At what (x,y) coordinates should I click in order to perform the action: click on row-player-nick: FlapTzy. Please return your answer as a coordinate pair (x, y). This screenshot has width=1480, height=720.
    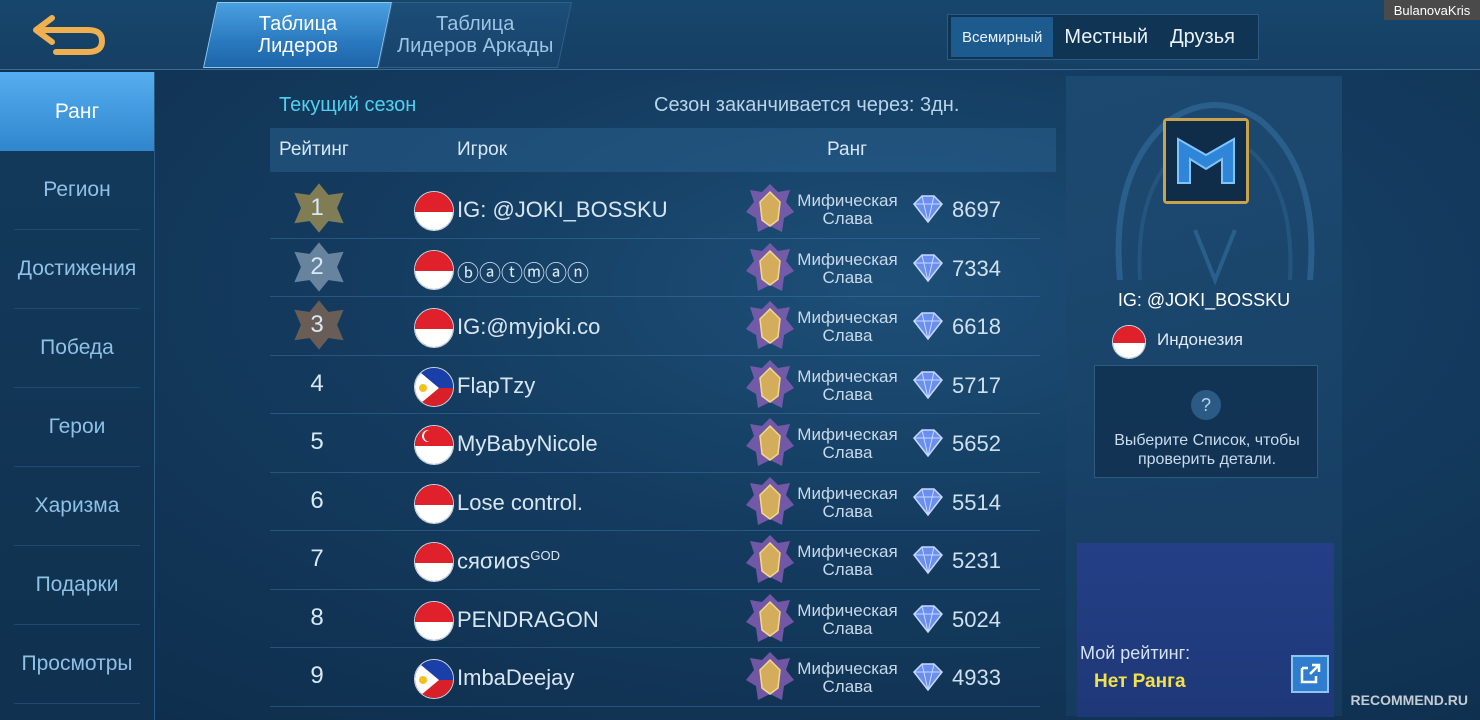
    Looking at the image, I should click on (496, 385).